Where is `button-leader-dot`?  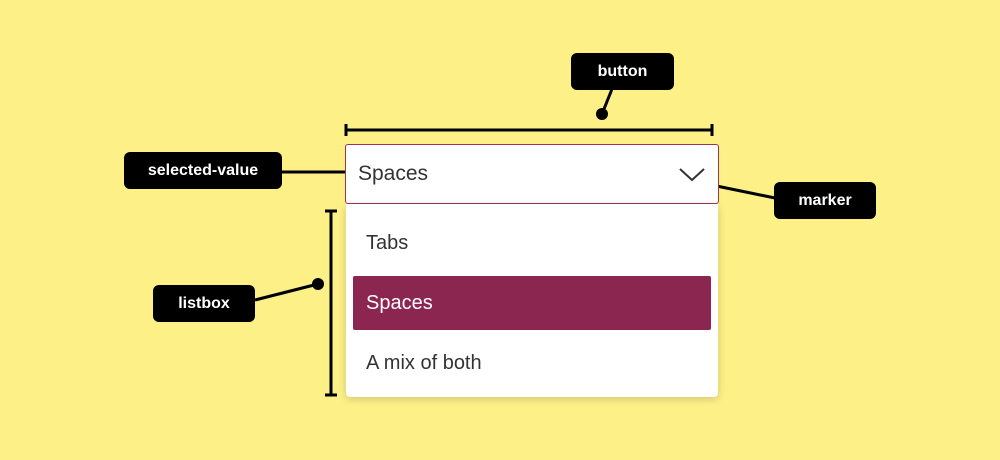 button-leader-dot is located at coordinates (602, 114).